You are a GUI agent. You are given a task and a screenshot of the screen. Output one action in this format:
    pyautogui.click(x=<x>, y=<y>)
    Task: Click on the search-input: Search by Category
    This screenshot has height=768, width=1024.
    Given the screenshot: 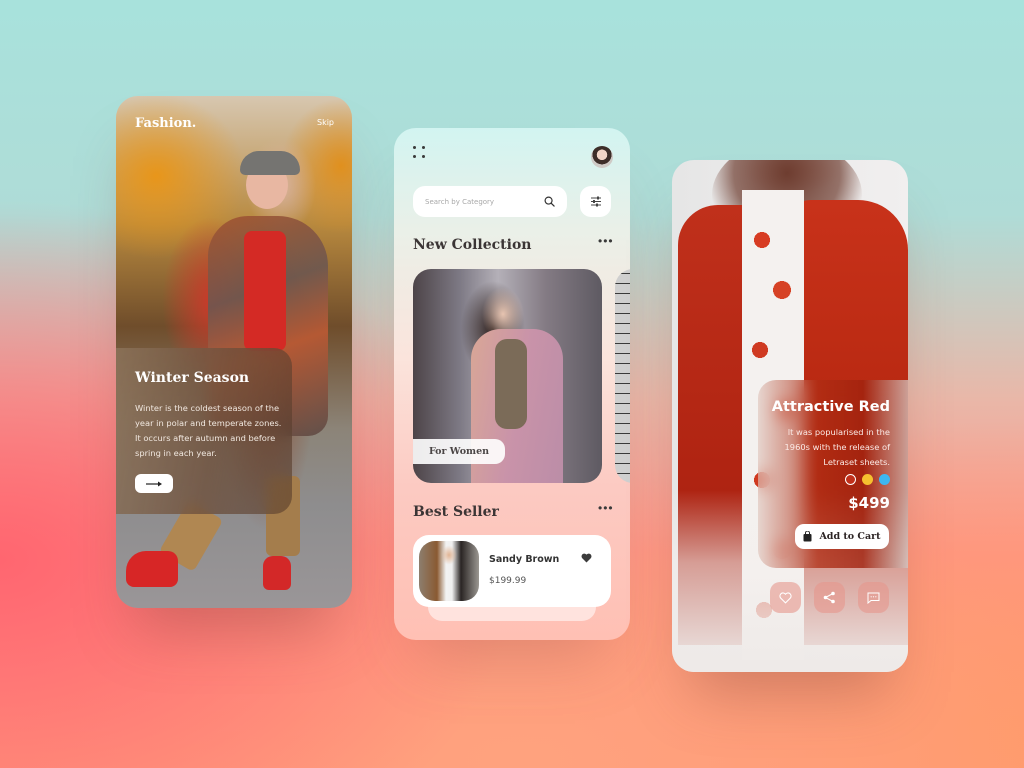 What is the action you would take?
    pyautogui.click(x=490, y=201)
    